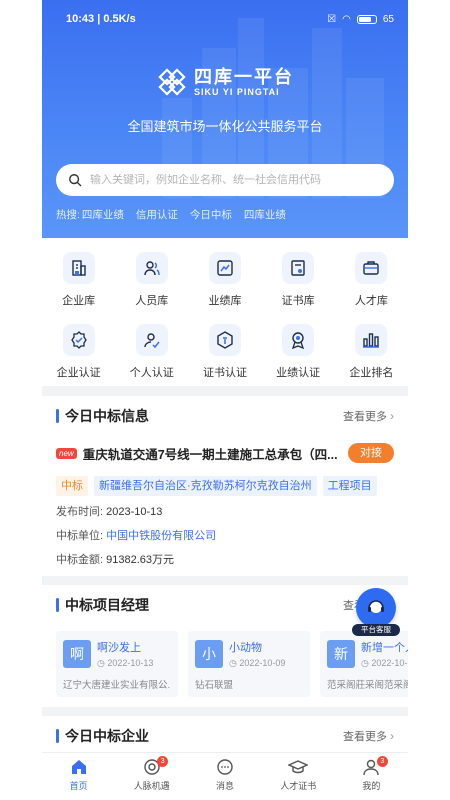 The image size is (450, 800). What do you see at coordinates (157, 214) in the screenshot?
I see `hot-search-item: 信用认证` at bounding box center [157, 214].